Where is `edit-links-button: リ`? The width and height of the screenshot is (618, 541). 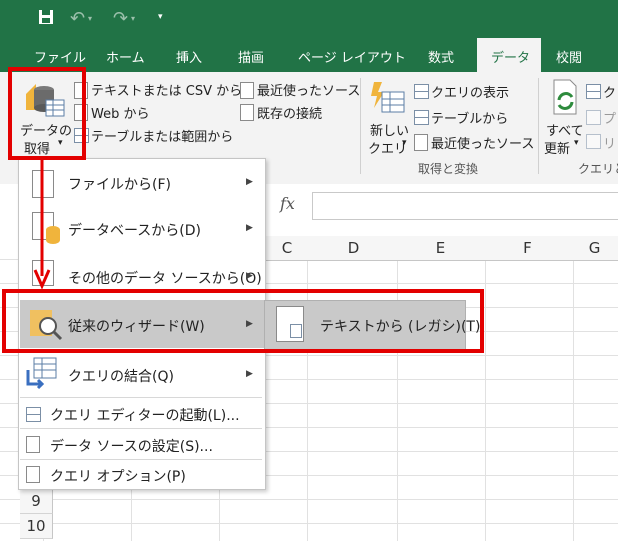
edit-links-button: リ is located at coordinates (609, 142).